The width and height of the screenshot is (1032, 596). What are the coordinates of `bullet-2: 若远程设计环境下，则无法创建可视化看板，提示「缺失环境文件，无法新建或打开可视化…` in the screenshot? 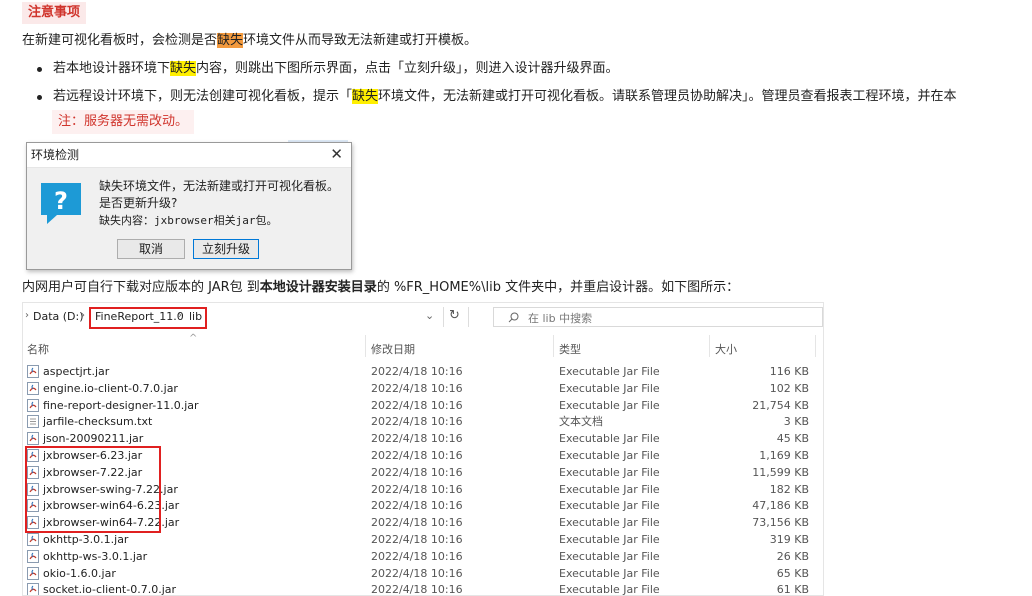 It's located at (505, 97).